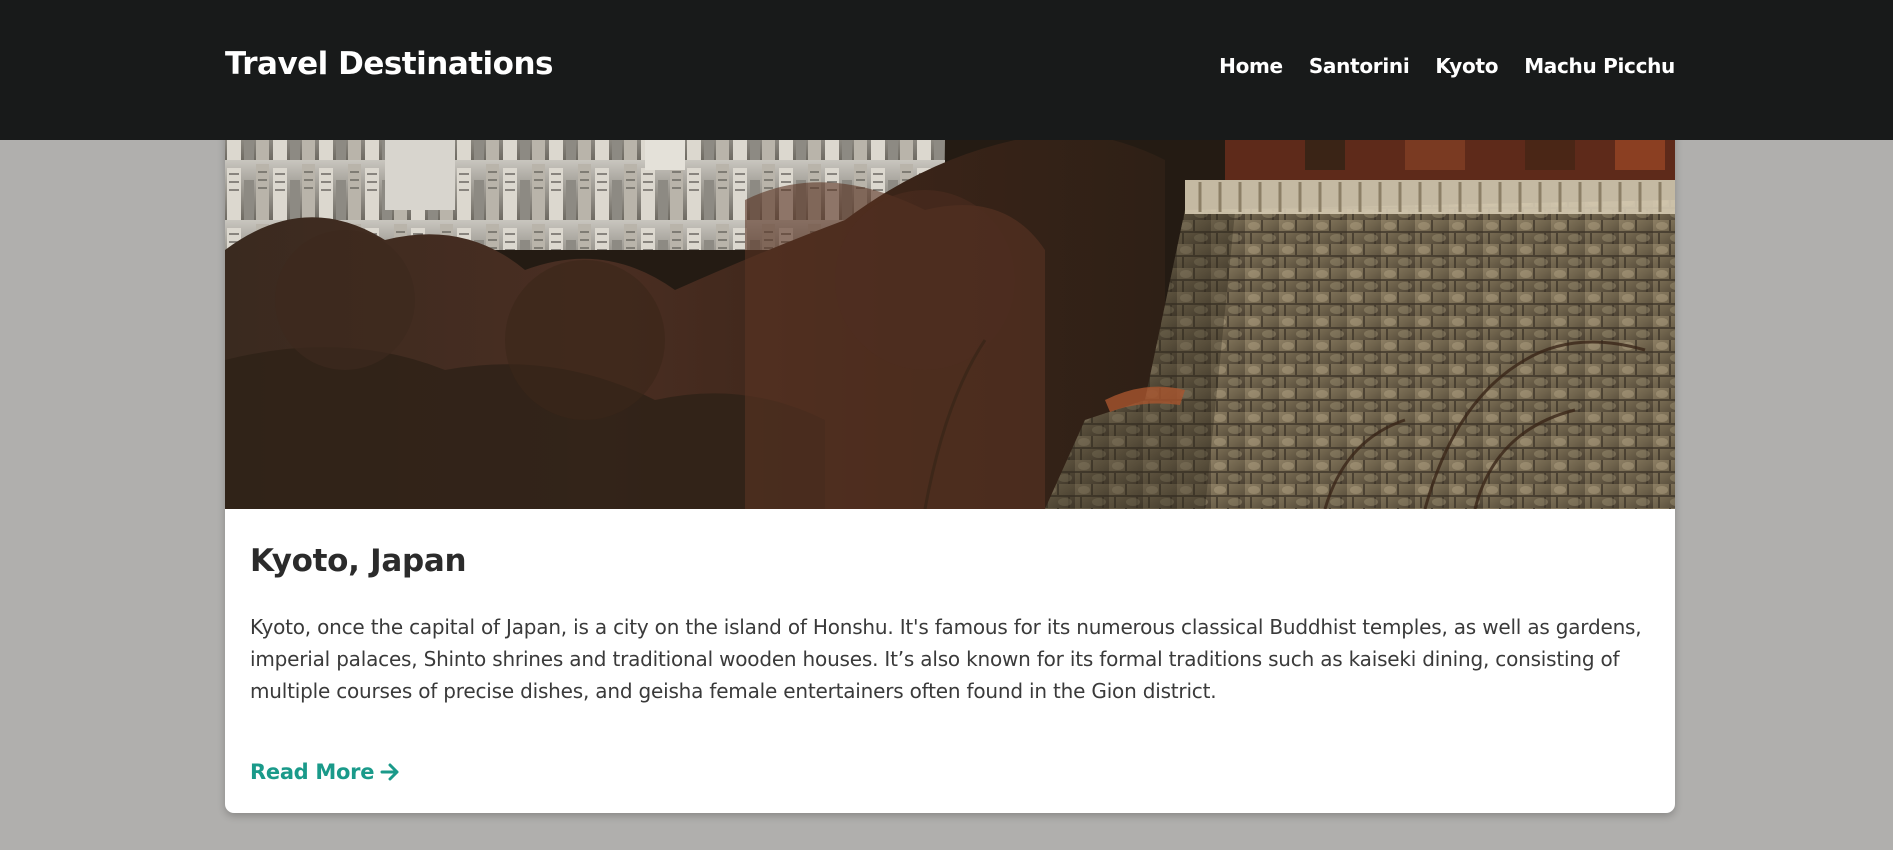  What do you see at coordinates (389, 64) in the screenshot?
I see `site-brand: Travel Destinations` at bounding box center [389, 64].